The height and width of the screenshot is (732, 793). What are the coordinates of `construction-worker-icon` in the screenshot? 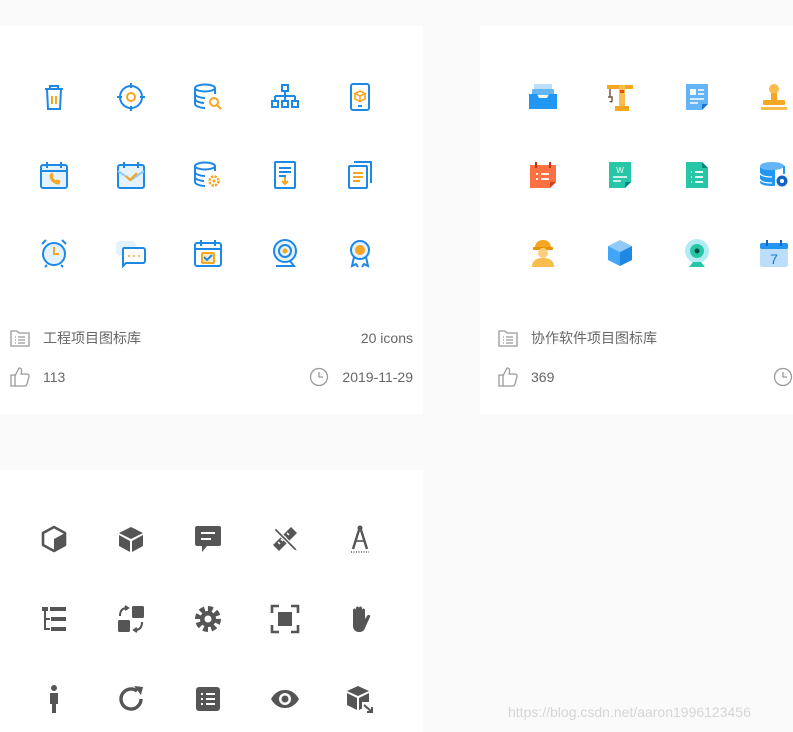 It's located at (543, 253).